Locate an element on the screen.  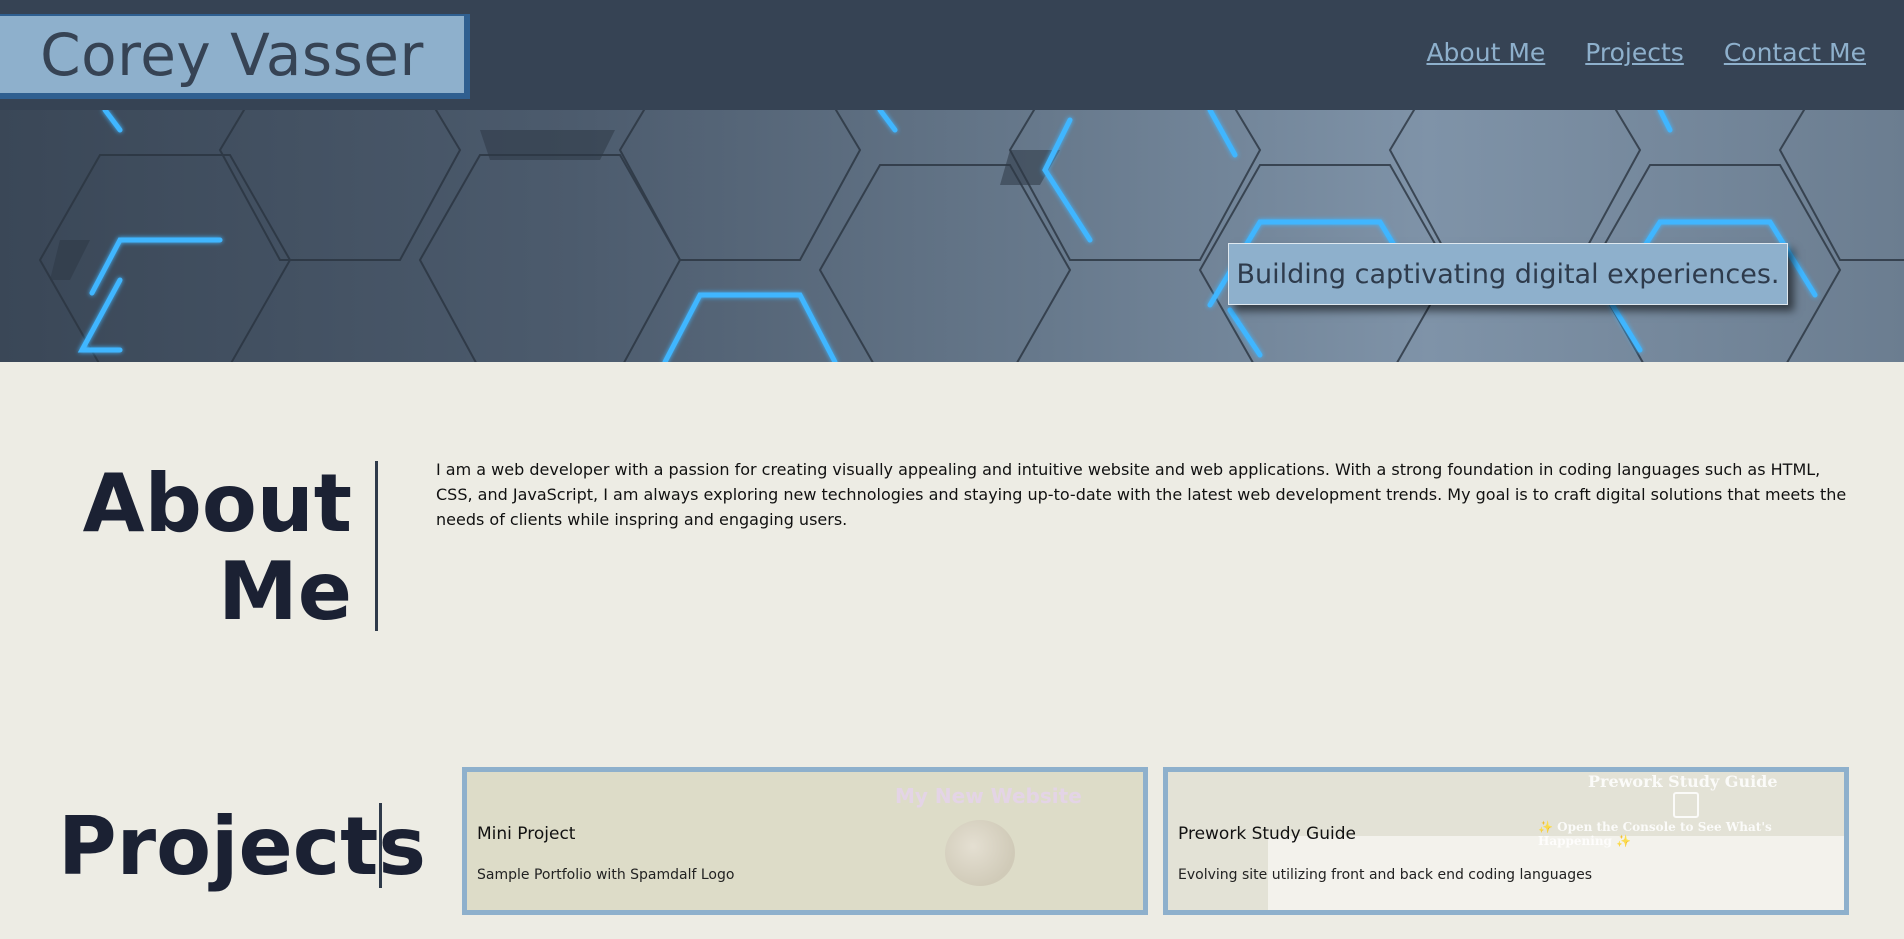
about-divider is located at coordinates (376, 546).